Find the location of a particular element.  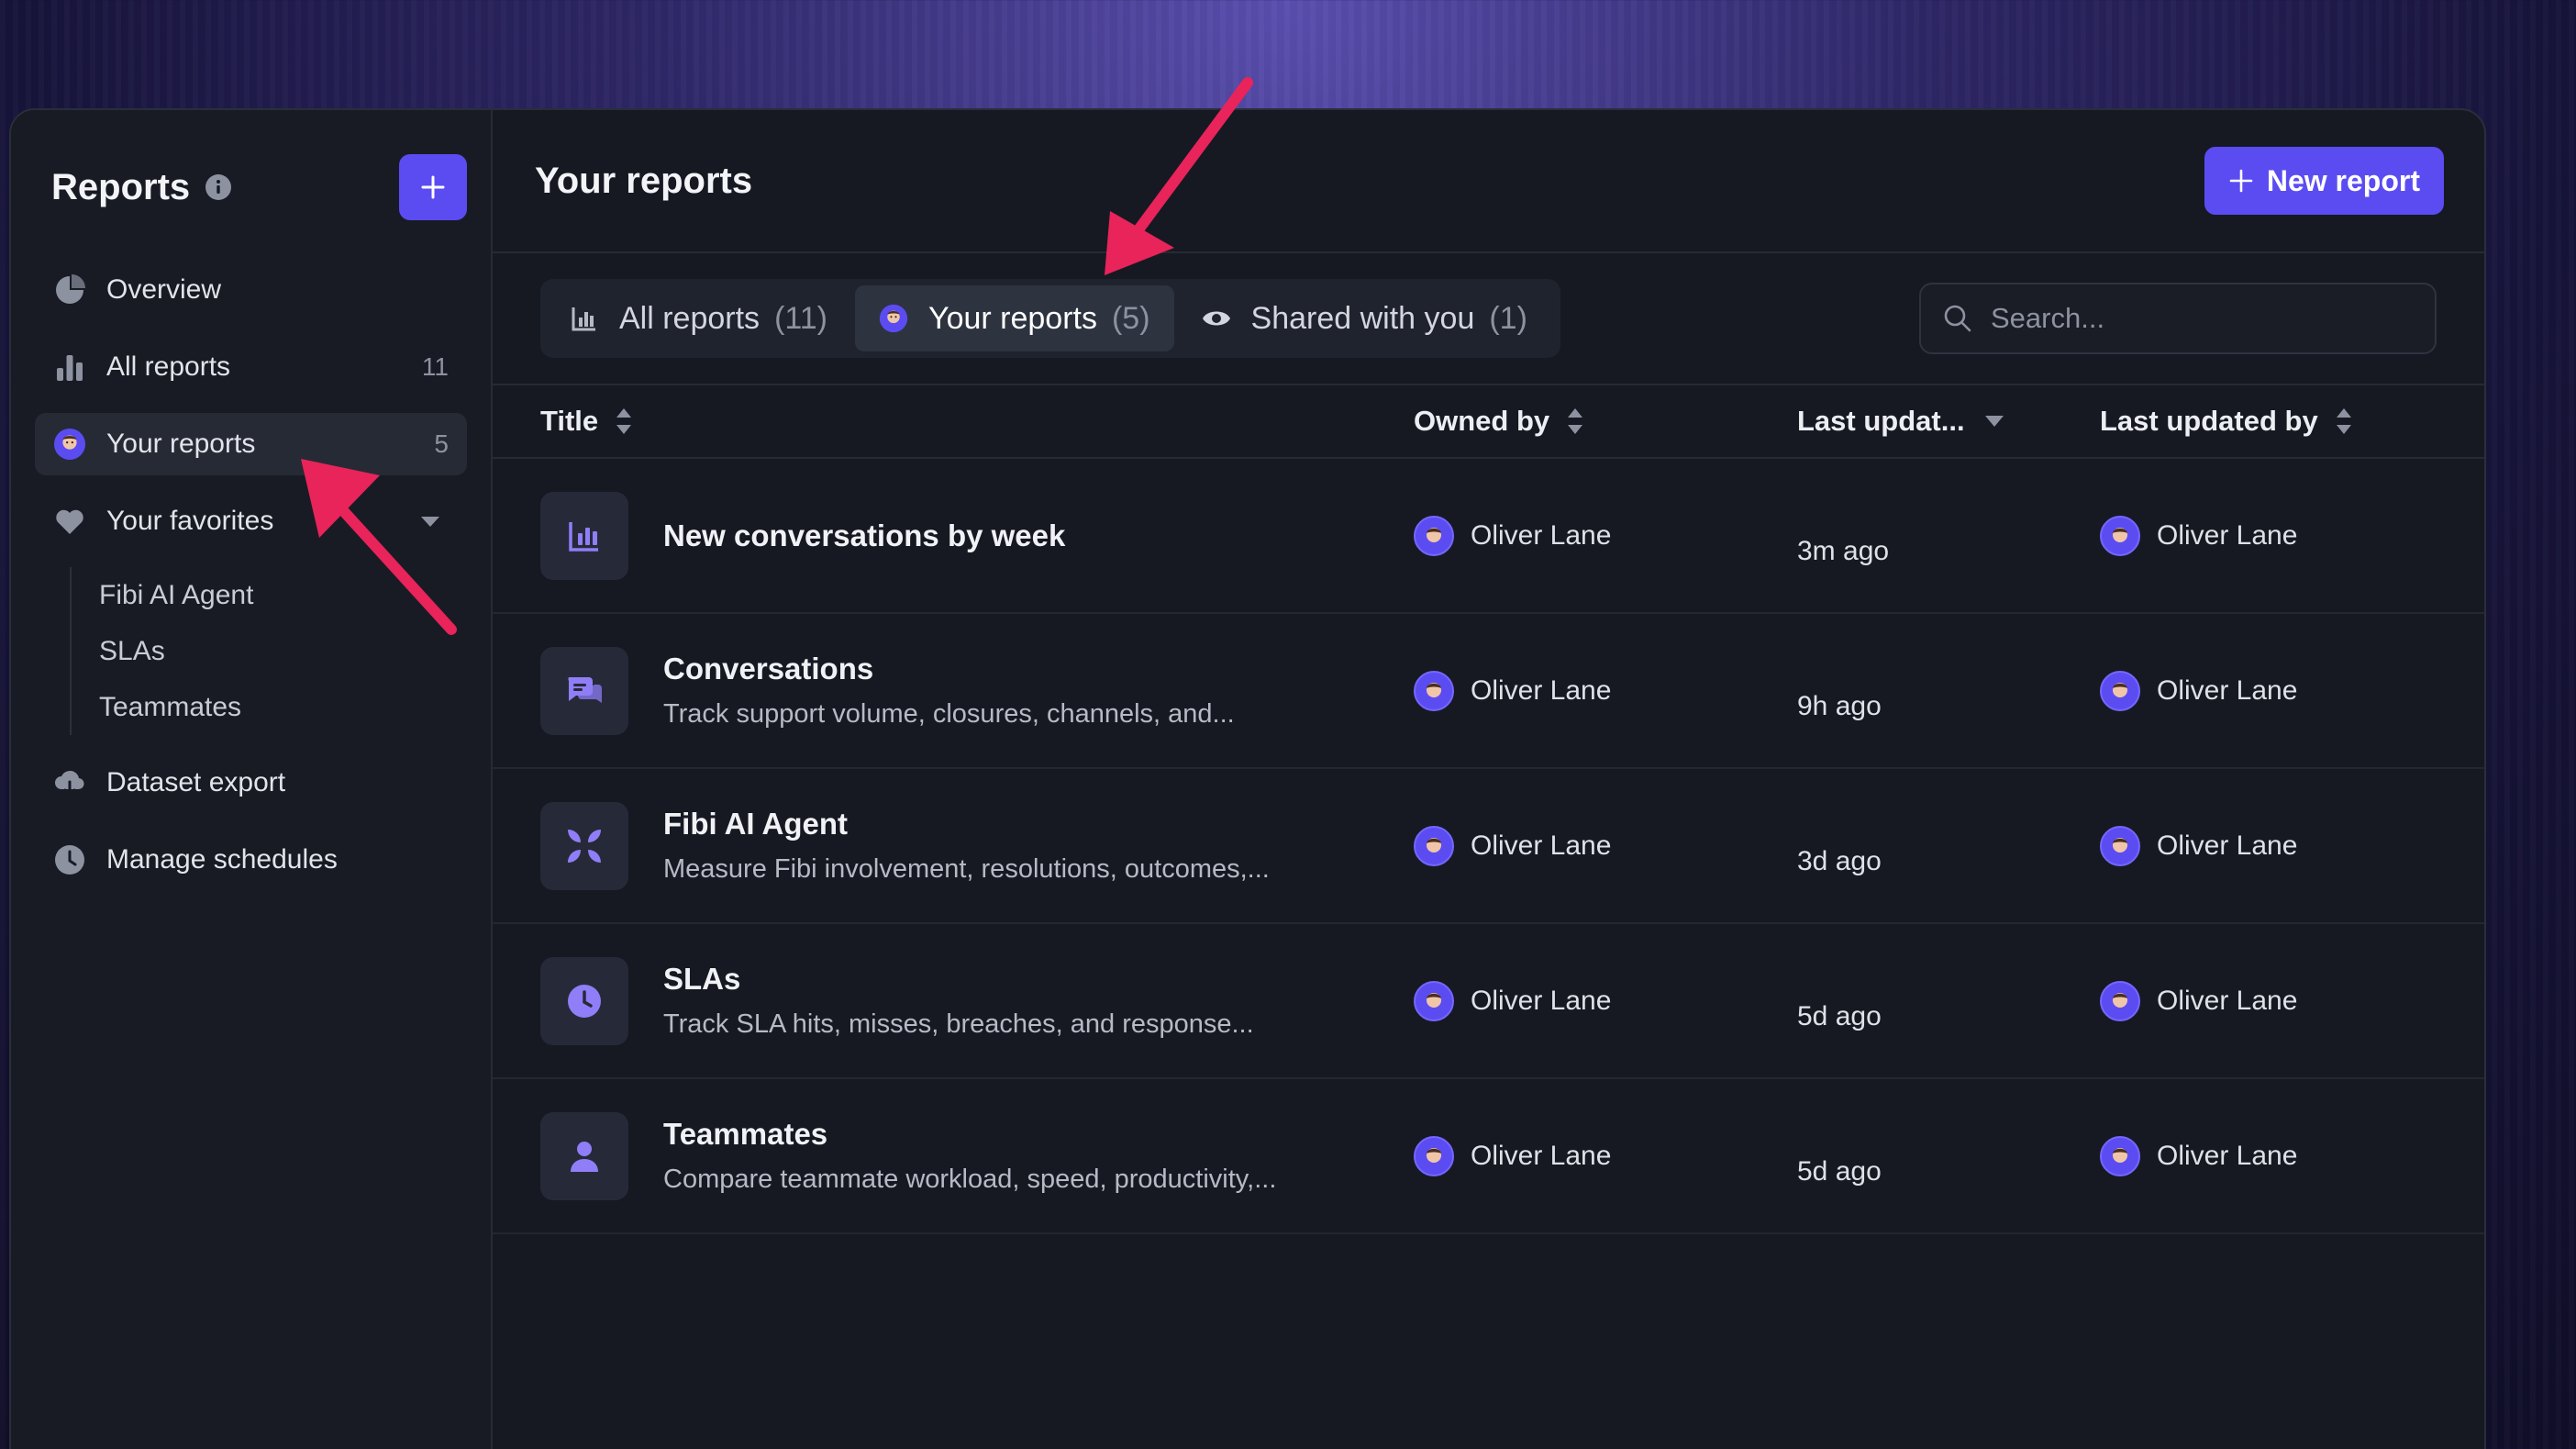

main-header: Your reports New report is located at coordinates (1488, 181).